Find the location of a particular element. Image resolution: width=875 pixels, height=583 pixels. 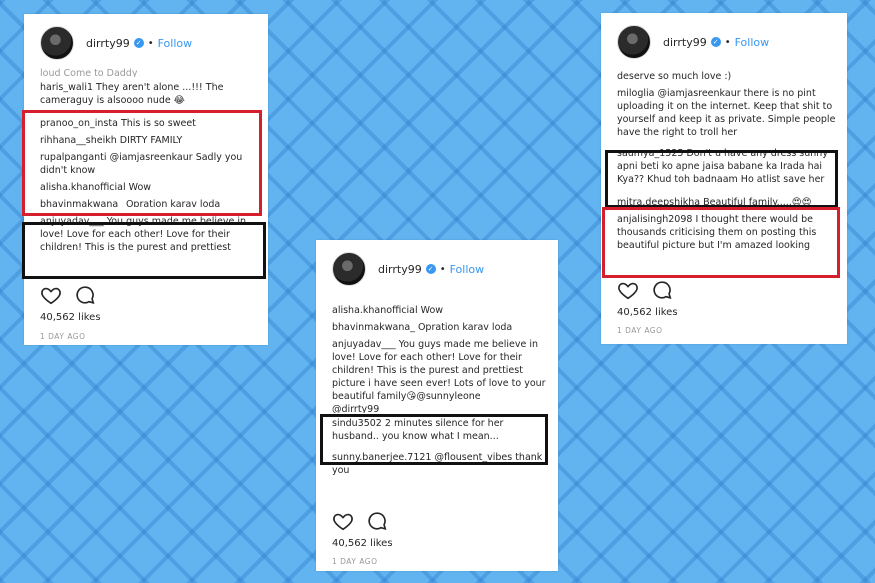

comment-author: alisha.khanofficial is located at coordinates (375, 310).